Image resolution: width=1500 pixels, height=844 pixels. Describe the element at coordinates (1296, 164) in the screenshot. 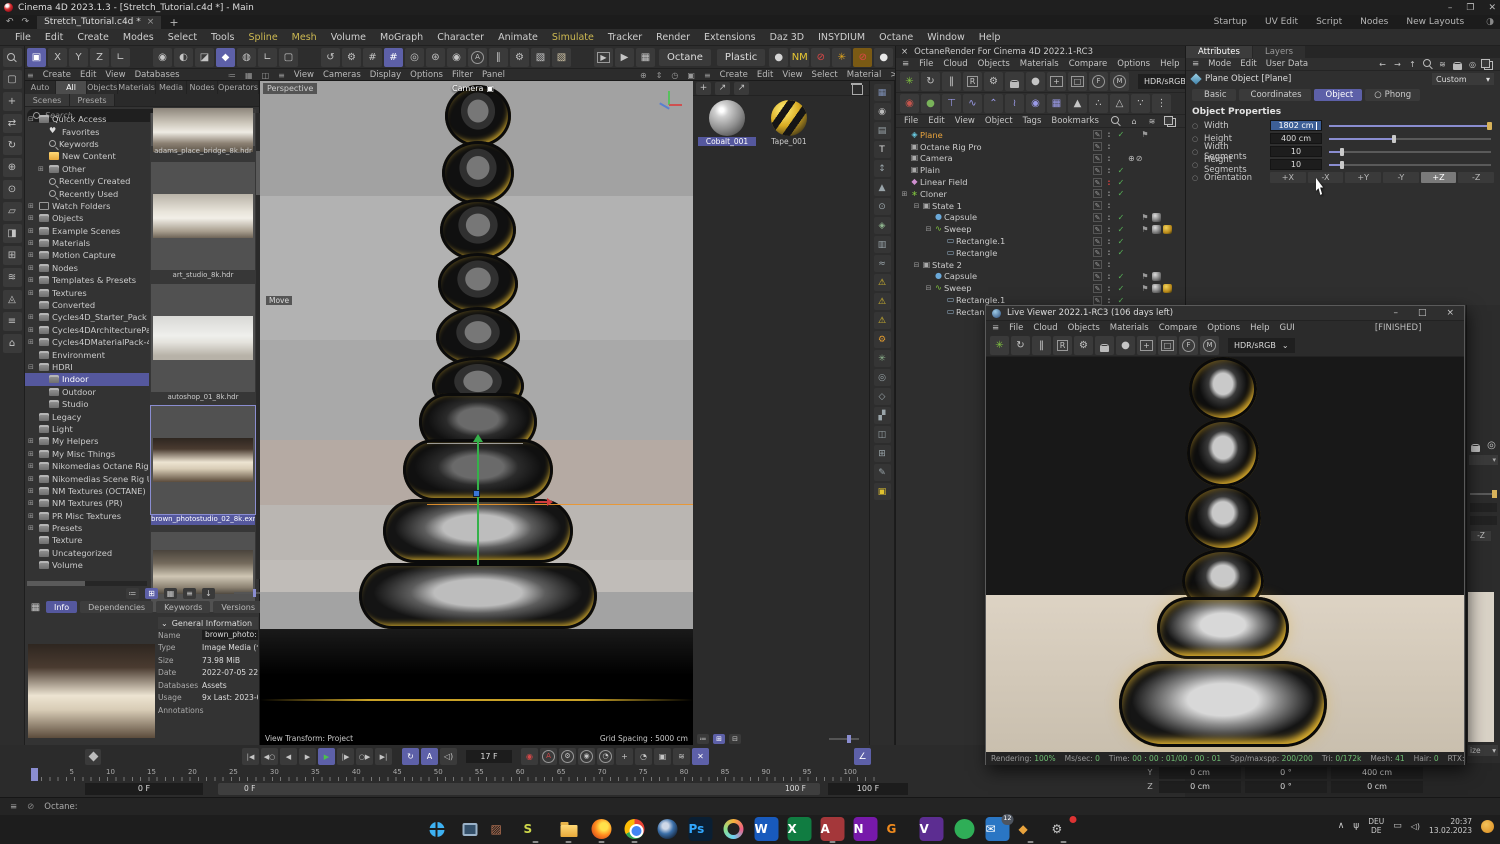

I see `property-value-field: 10` at that location.